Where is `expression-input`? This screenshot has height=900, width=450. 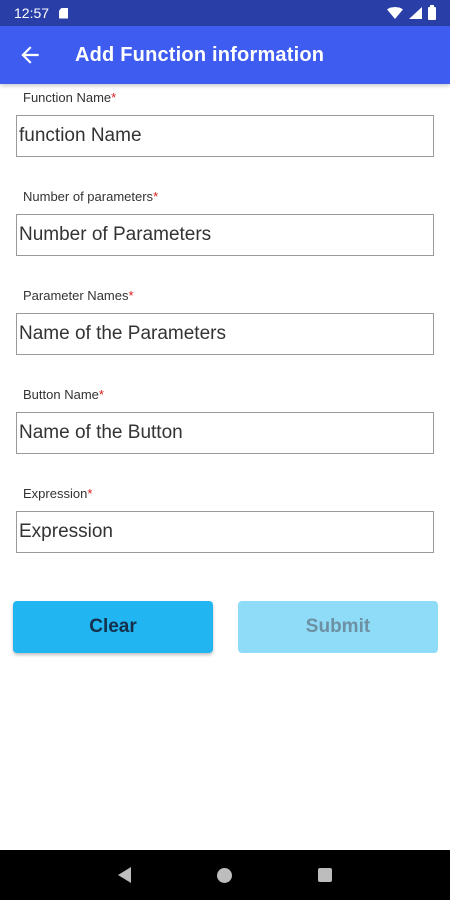
expression-input is located at coordinates (225, 532).